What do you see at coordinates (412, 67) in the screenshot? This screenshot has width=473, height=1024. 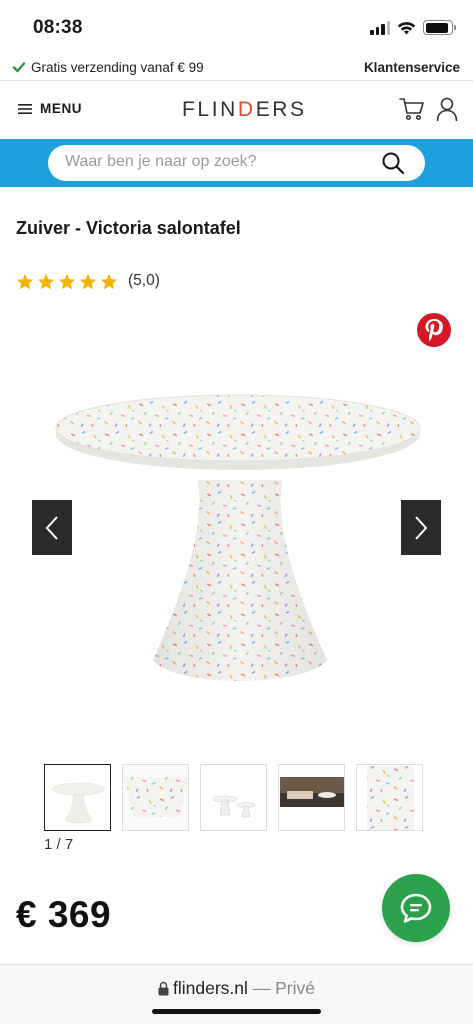 I see `customer-service-link: Klantenservice` at bounding box center [412, 67].